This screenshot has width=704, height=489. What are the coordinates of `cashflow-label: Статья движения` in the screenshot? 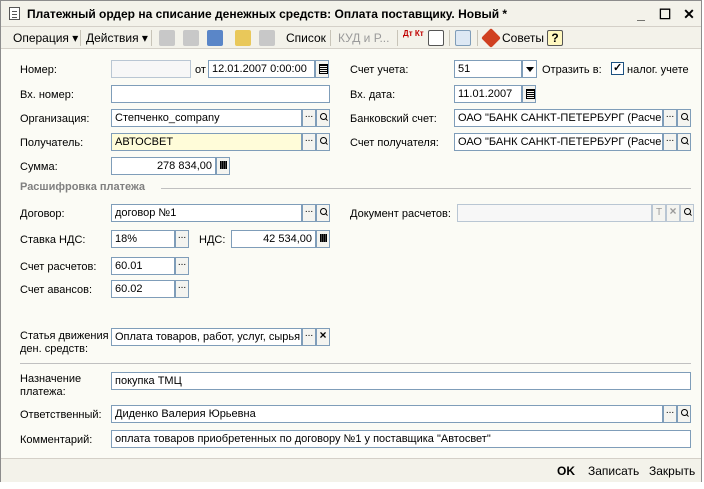 It's located at (64, 336).